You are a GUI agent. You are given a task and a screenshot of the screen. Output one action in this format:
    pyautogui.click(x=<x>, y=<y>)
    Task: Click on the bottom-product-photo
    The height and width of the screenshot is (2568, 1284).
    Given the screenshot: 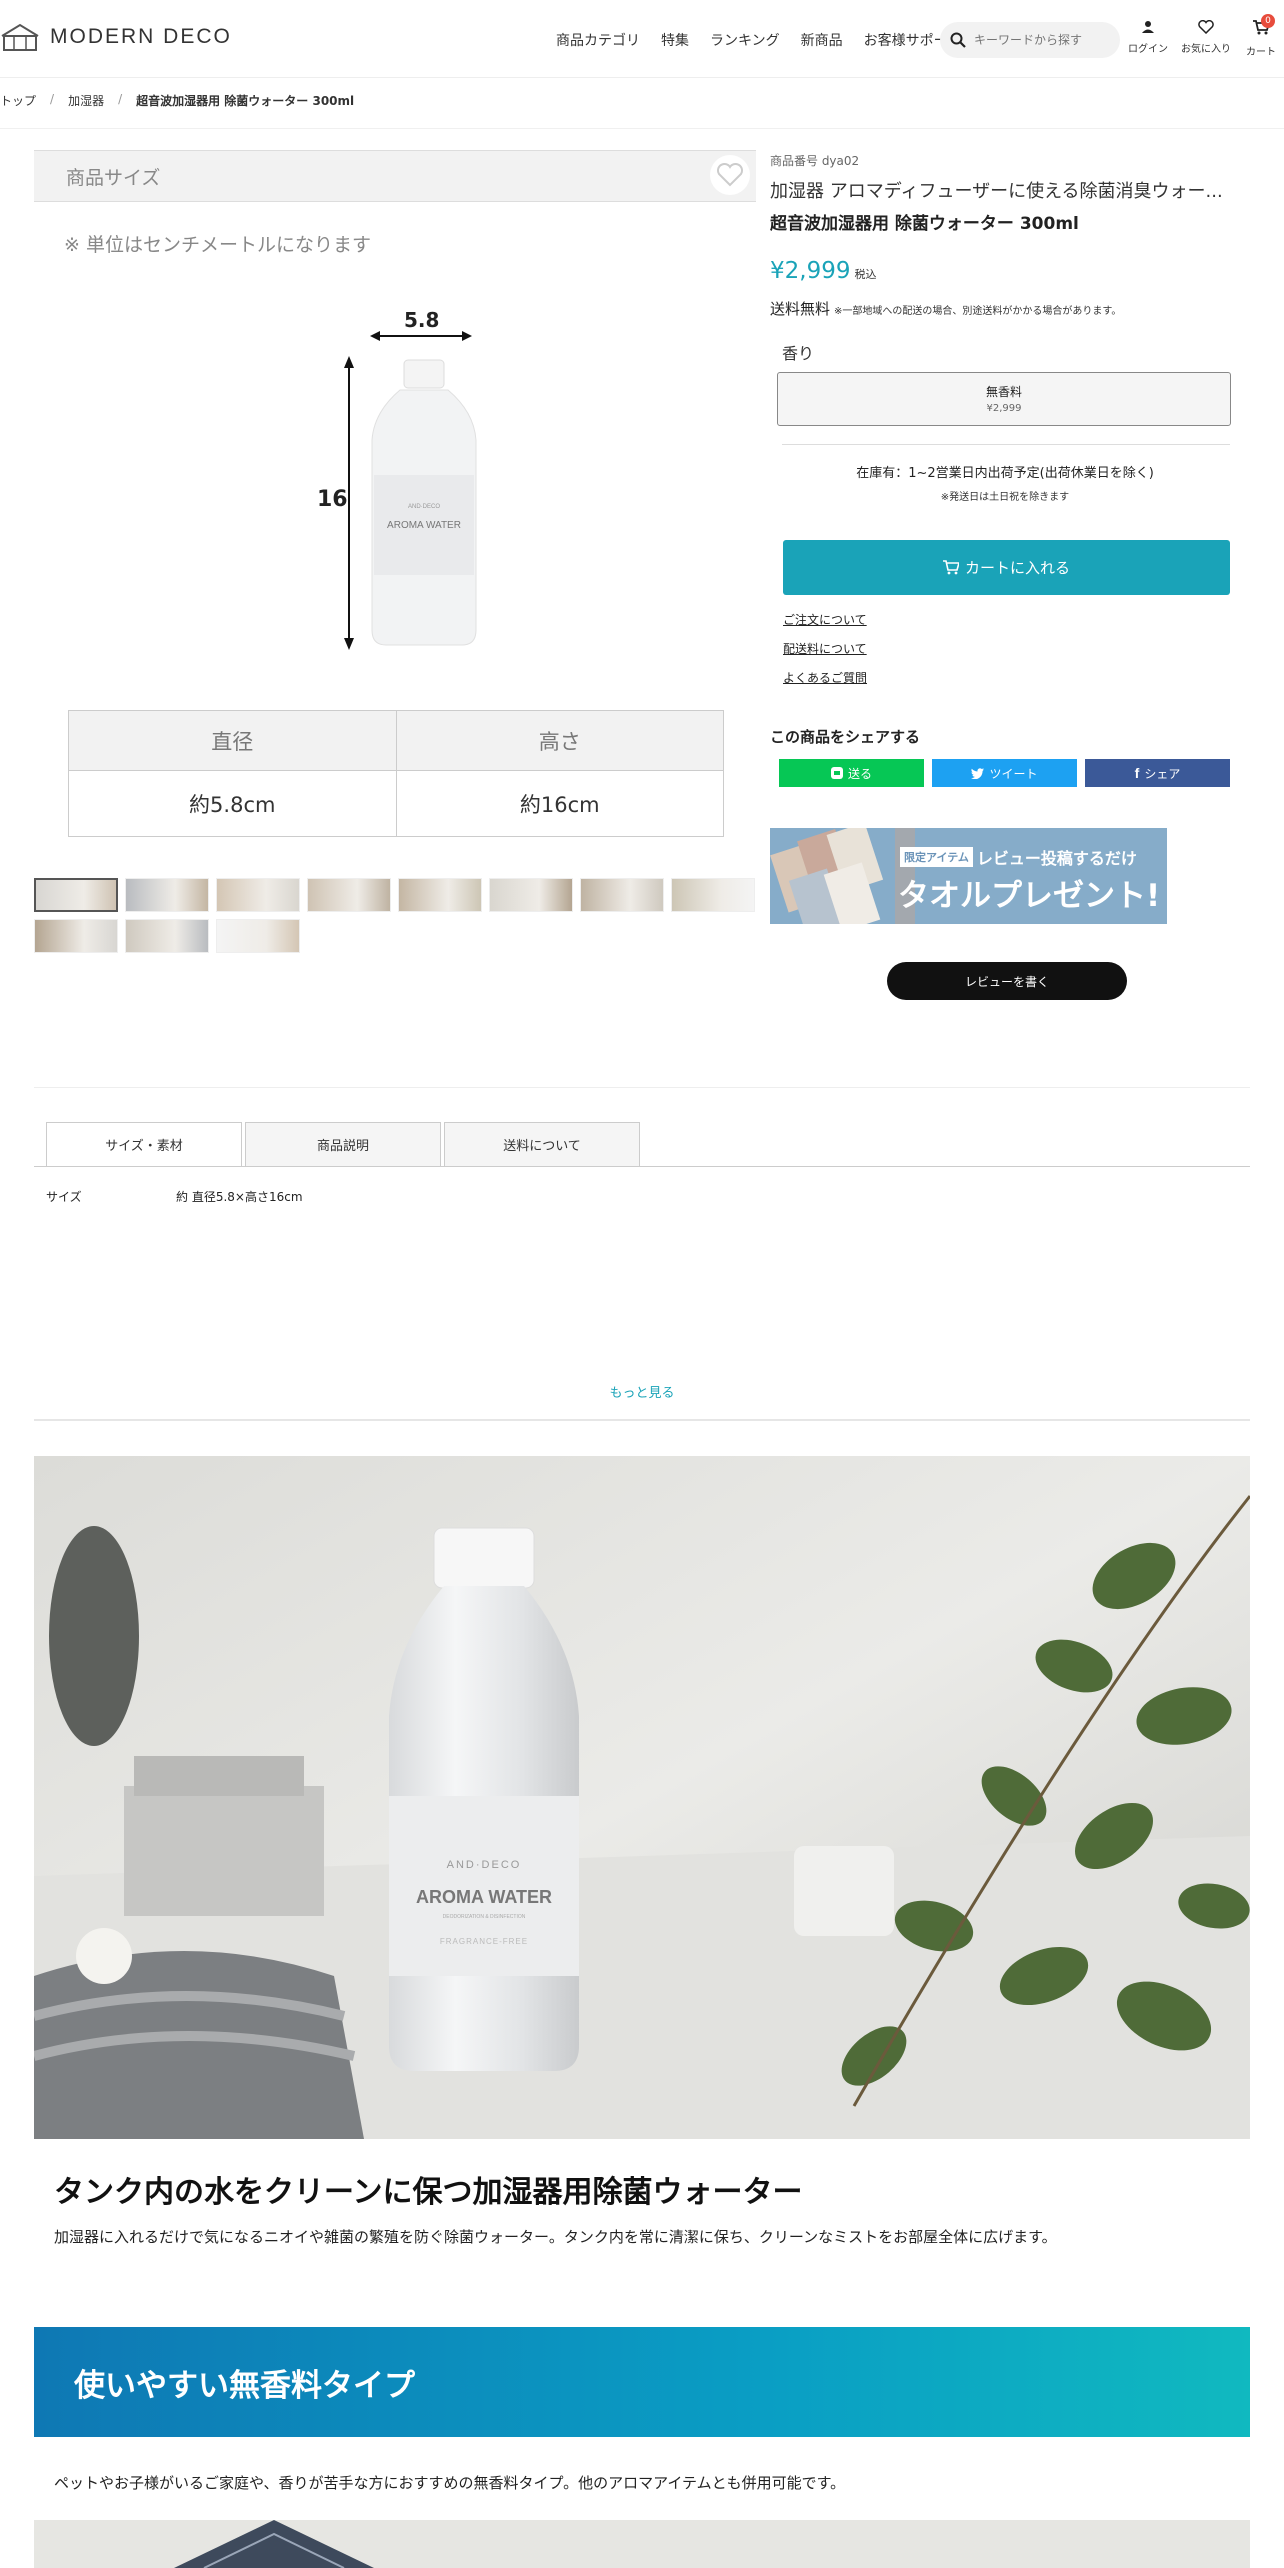 What is the action you would take?
    pyautogui.click(x=642, y=2544)
    